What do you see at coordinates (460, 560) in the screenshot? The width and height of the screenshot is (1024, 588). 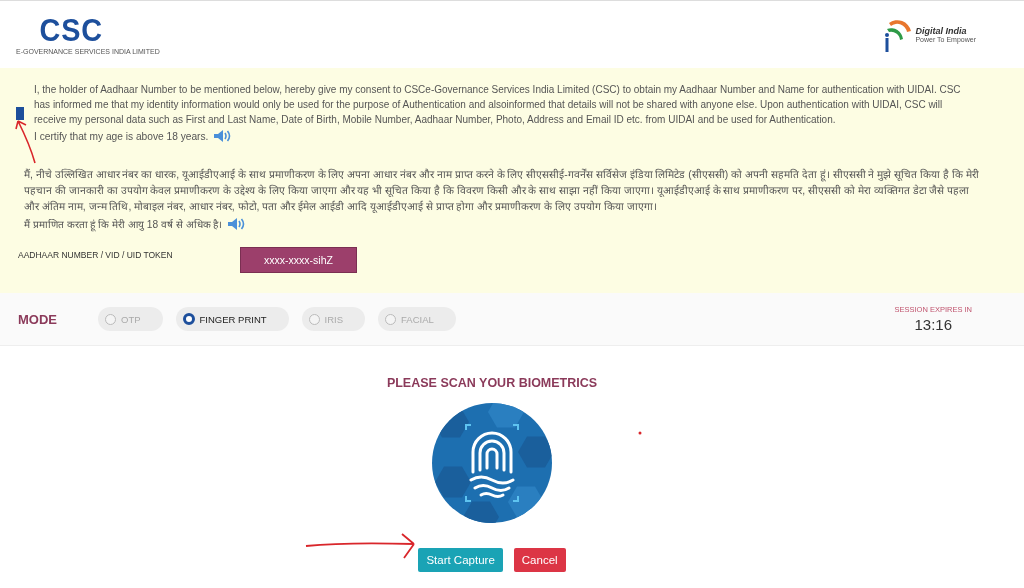 I see `capture-button: Start Capture` at bounding box center [460, 560].